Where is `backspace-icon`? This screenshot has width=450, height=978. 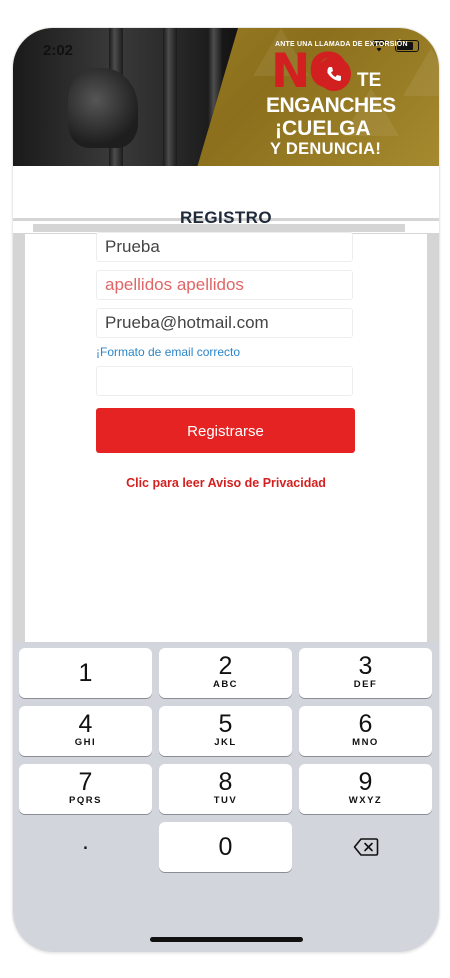 backspace-icon is located at coordinates (365, 847).